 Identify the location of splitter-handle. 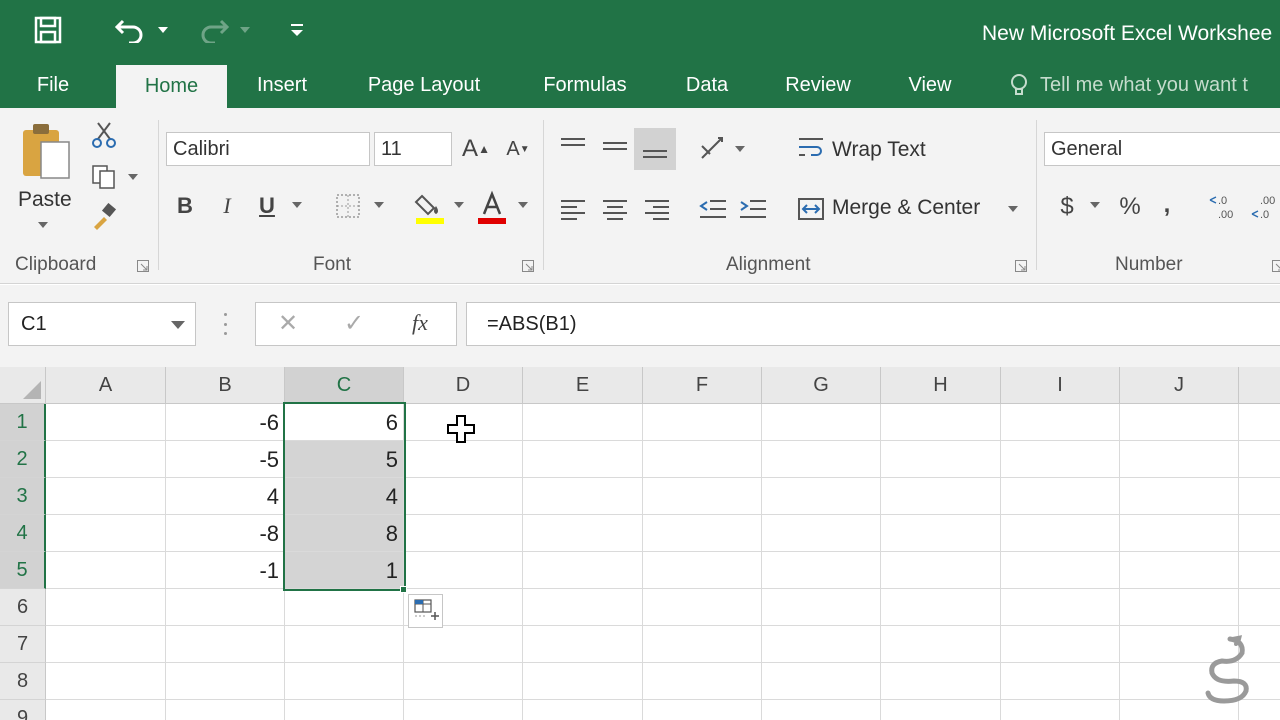
(225, 324).